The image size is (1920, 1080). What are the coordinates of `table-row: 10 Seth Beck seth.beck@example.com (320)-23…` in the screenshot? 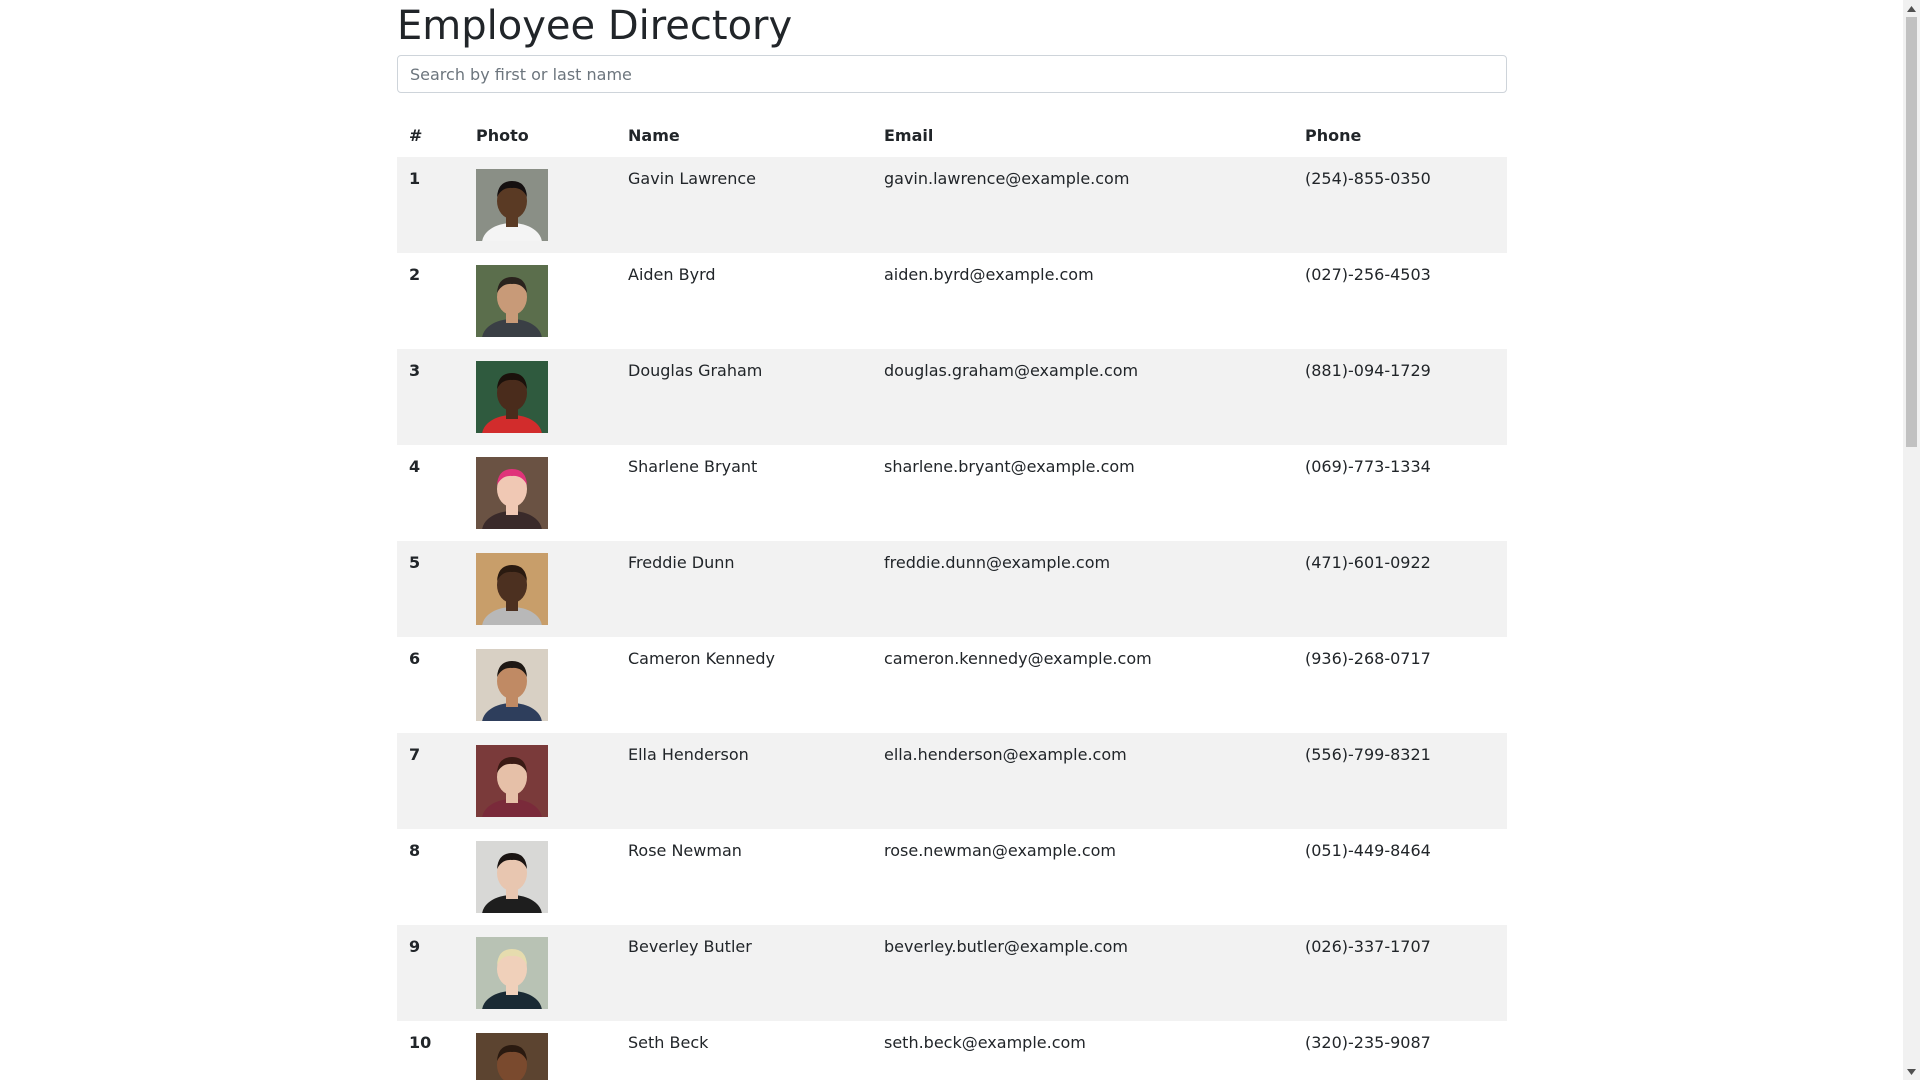 It's located at (952, 1050).